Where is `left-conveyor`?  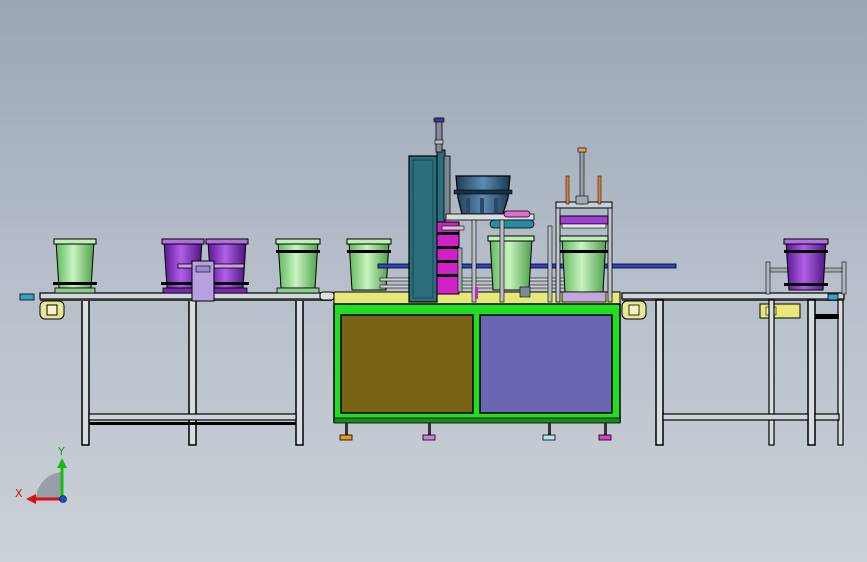 left-conveyor is located at coordinates (177, 305).